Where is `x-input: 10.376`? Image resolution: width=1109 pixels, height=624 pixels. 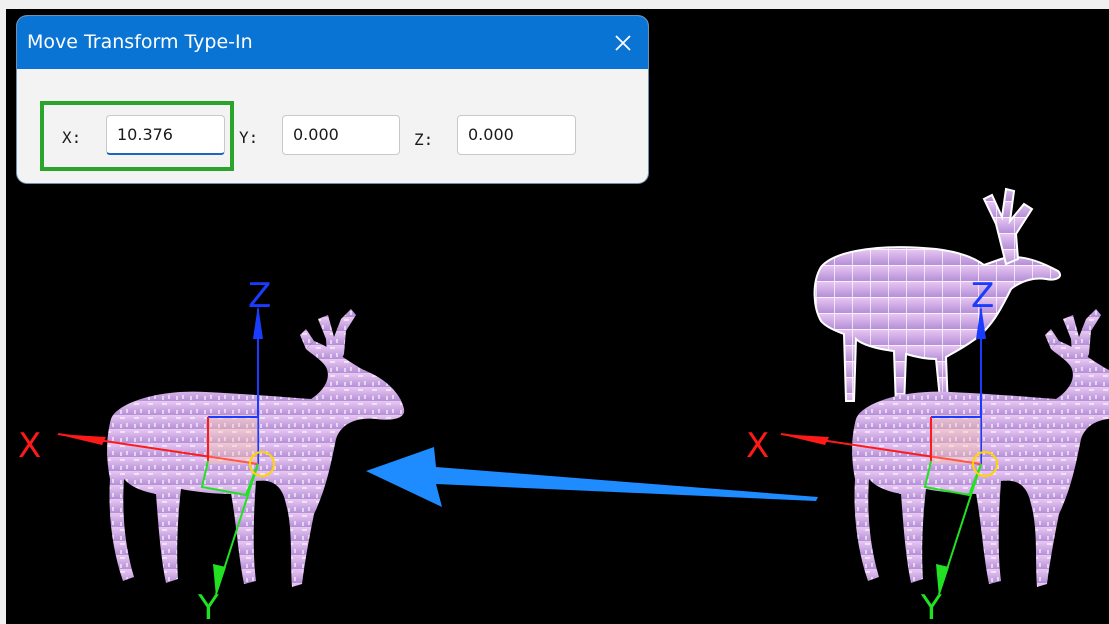
x-input: 10.376 is located at coordinates (165, 135).